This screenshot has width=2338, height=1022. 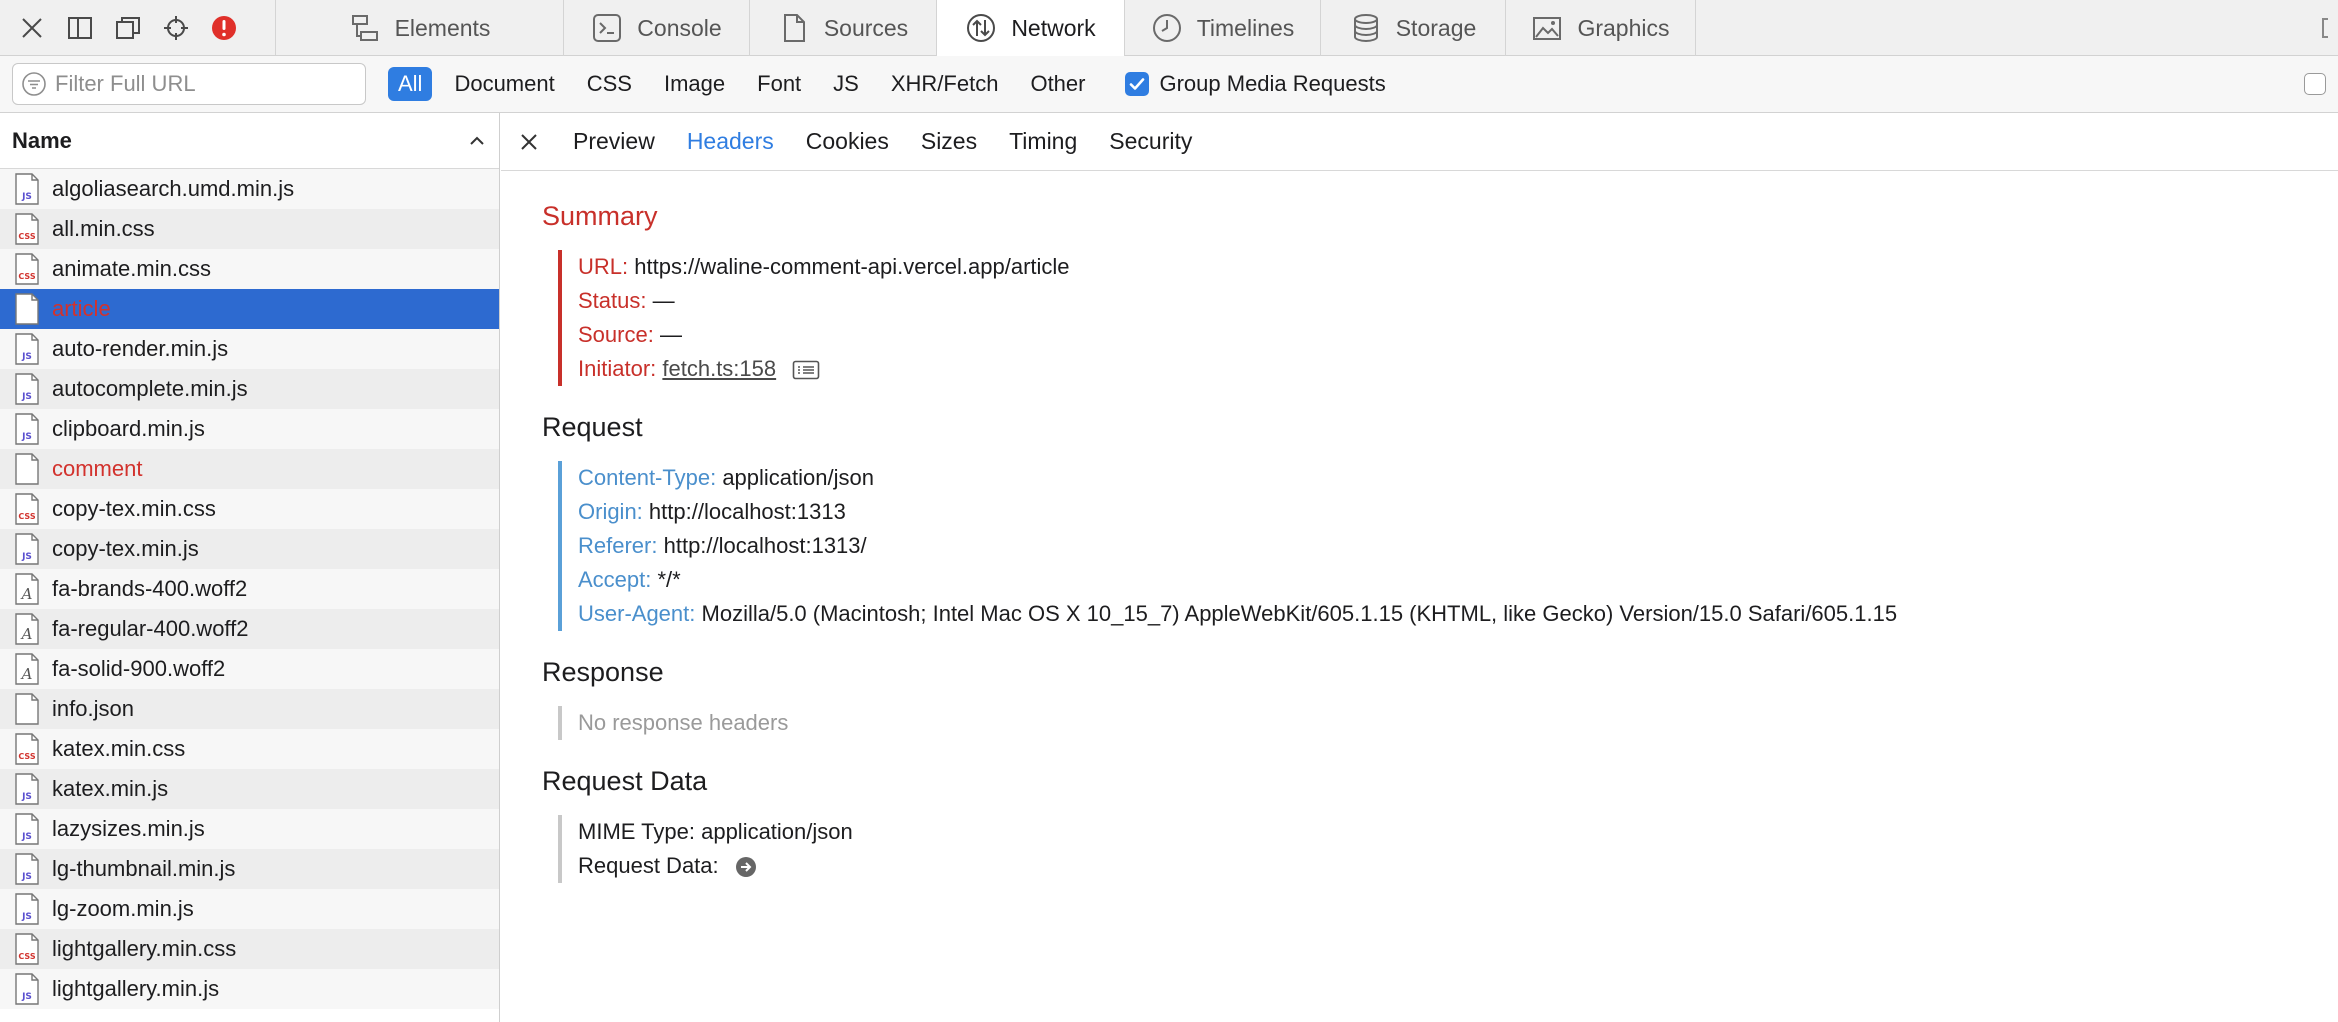 What do you see at coordinates (779, 84) in the screenshot?
I see `filter-type-font: Font` at bounding box center [779, 84].